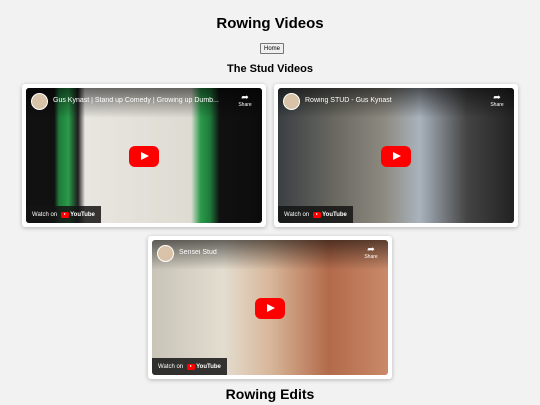 This screenshot has width=540, height=405. Describe the element at coordinates (268, 252) in the screenshot. I see `video-title: Sensei Stud` at that location.